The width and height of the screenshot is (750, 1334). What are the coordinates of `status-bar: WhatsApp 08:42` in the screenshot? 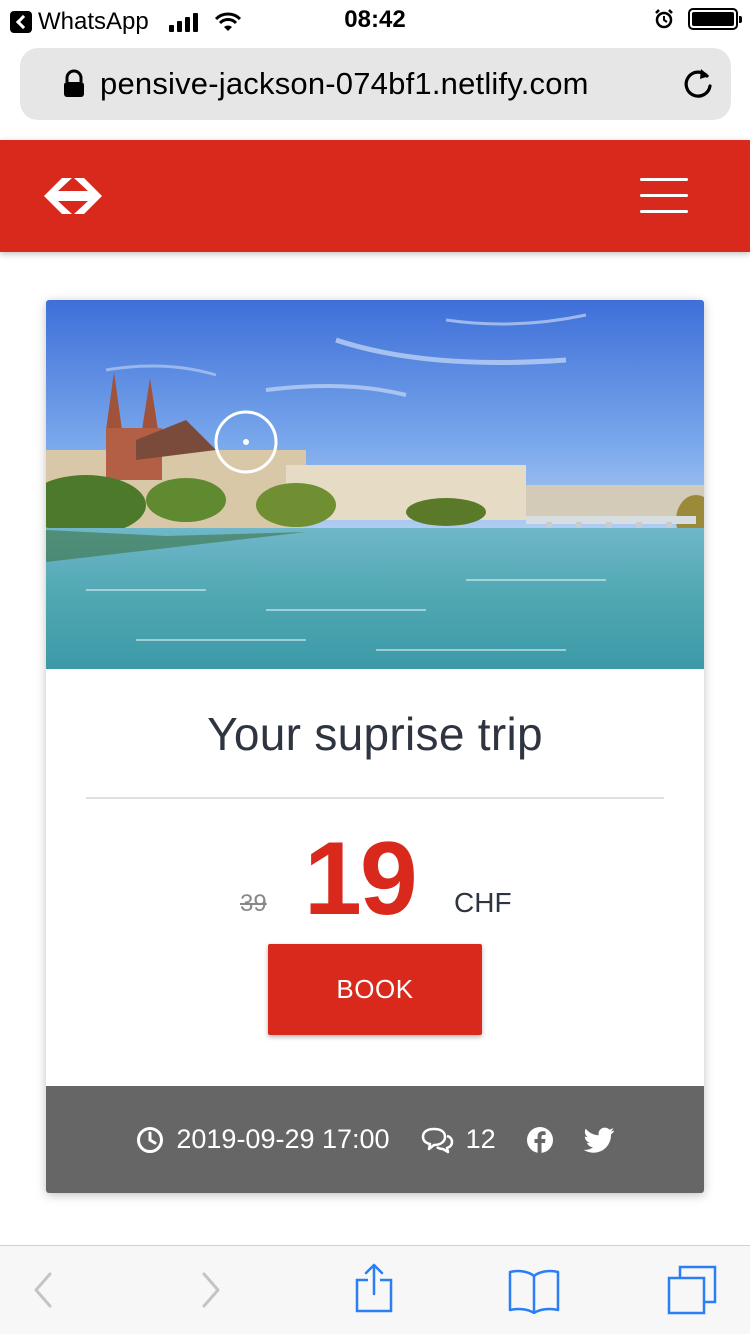 It's located at (375, 20).